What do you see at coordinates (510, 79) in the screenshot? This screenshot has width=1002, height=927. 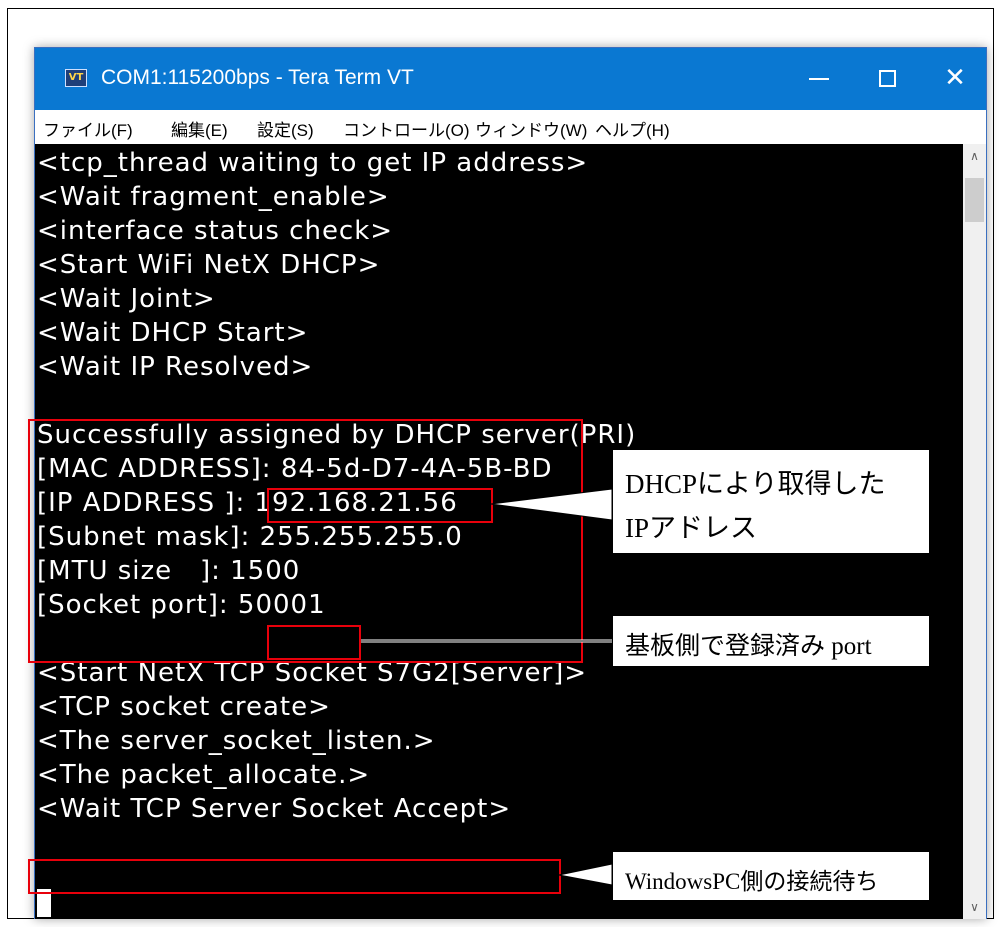 I see `title-bar: VT COM1:115200bps - Tera Term VT ✕` at bounding box center [510, 79].